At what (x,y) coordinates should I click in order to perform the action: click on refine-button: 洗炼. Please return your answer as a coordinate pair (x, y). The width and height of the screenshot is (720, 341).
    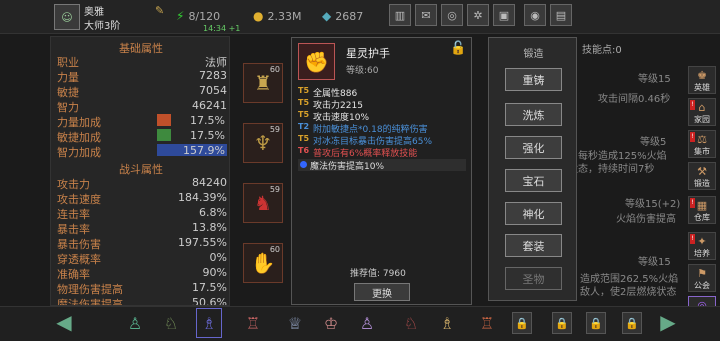
    Looking at the image, I should click on (533, 114).